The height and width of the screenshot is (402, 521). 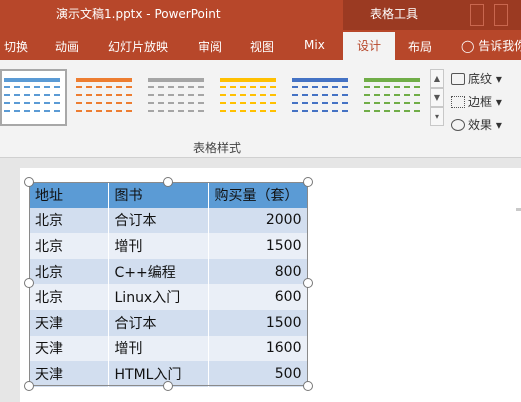 What do you see at coordinates (258, 374) in the screenshot?
I see `table-cell: 500` at bounding box center [258, 374].